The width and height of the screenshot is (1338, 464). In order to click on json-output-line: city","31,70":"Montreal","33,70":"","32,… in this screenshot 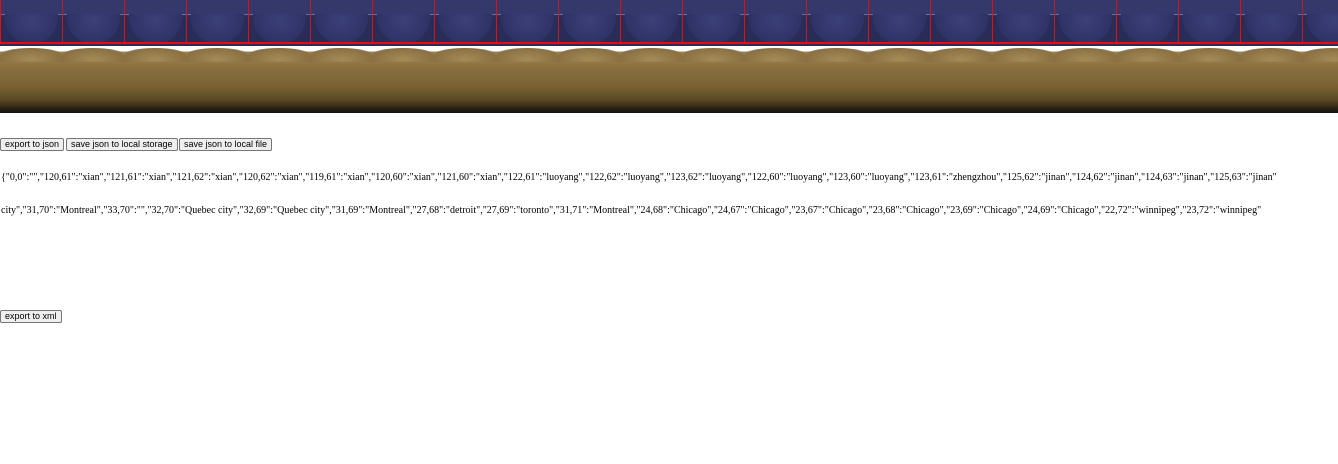, I will do `click(631, 210)`.